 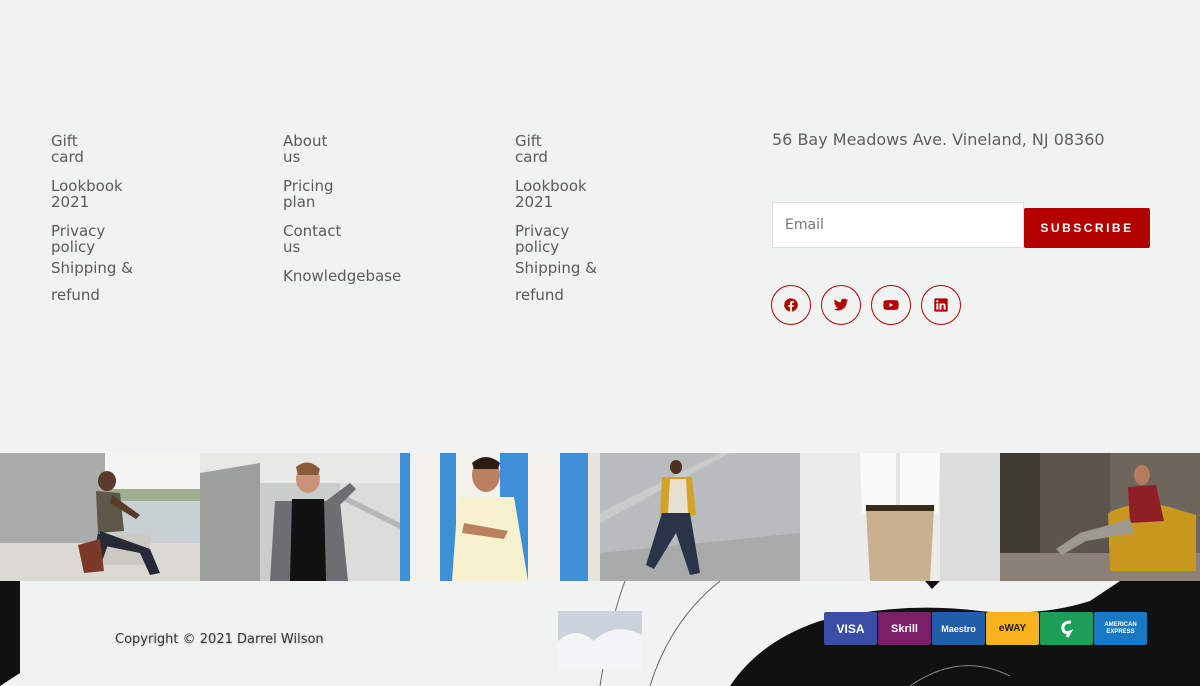 What do you see at coordinates (600, 640) in the screenshot?
I see `image-placeholder-icon` at bounding box center [600, 640].